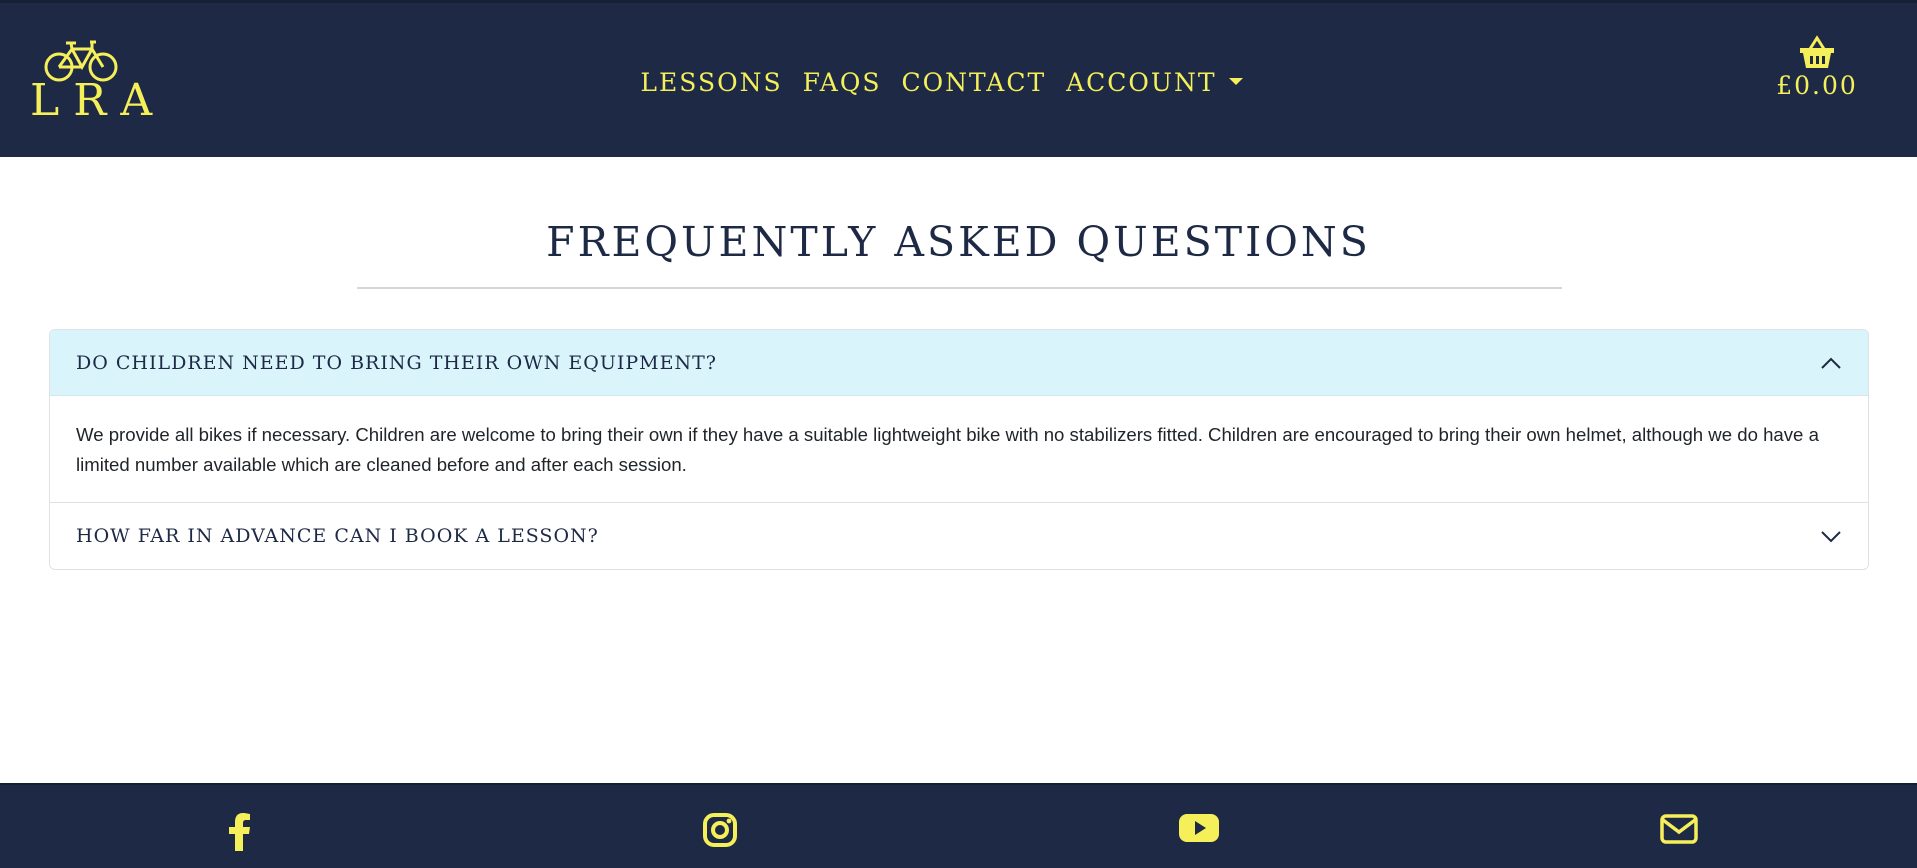 This screenshot has width=1917, height=868. I want to click on youtube-icon, so click(1199, 828).